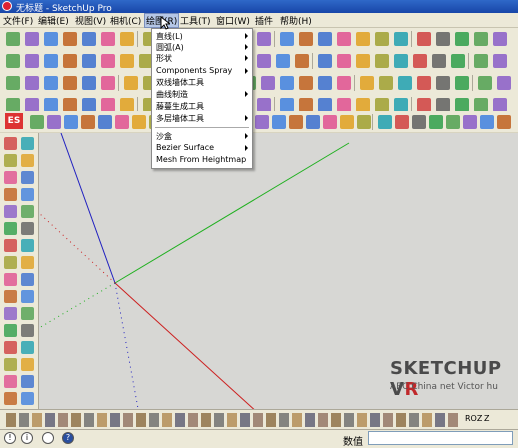 The image size is (518, 448). Describe the element at coordinates (202, 118) in the screenshot. I see `draw-menu-multi-wall: 多层墙体工具` at that location.